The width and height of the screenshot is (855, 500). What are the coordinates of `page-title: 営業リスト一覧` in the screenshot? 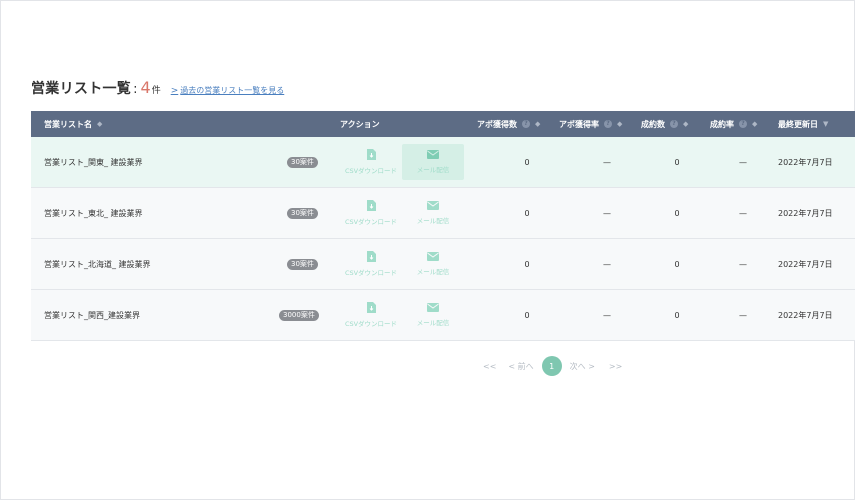 It's located at (81, 89).